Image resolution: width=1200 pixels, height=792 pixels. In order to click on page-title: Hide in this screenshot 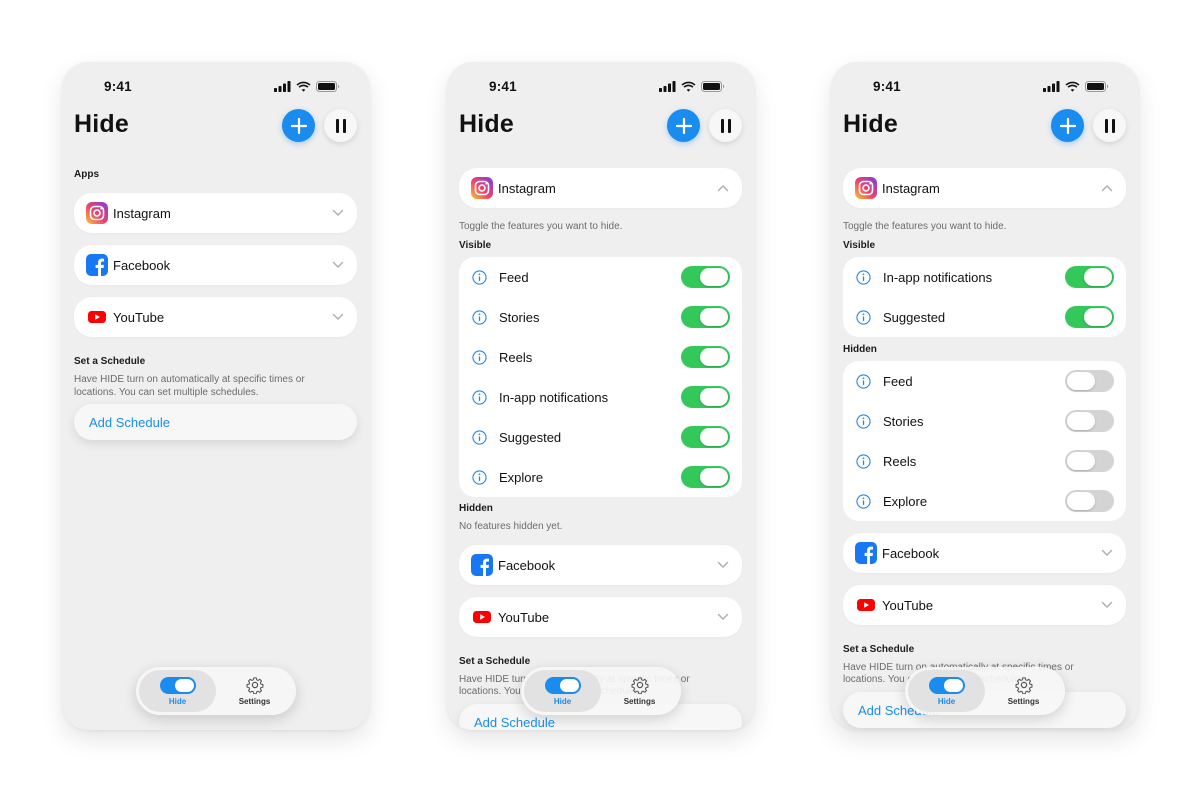, I will do `click(101, 124)`.